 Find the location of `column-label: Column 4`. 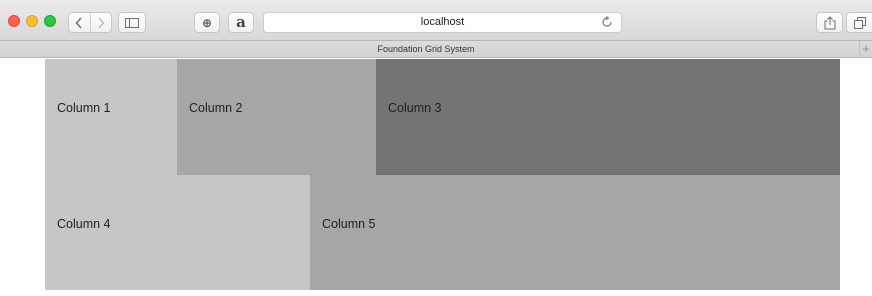

column-label: Column 4 is located at coordinates (84, 224).